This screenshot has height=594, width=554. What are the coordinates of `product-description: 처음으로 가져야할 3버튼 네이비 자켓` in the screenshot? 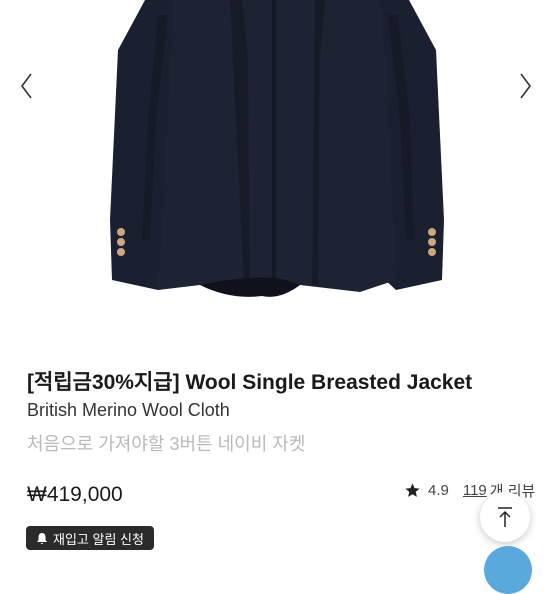 It's located at (166, 444).